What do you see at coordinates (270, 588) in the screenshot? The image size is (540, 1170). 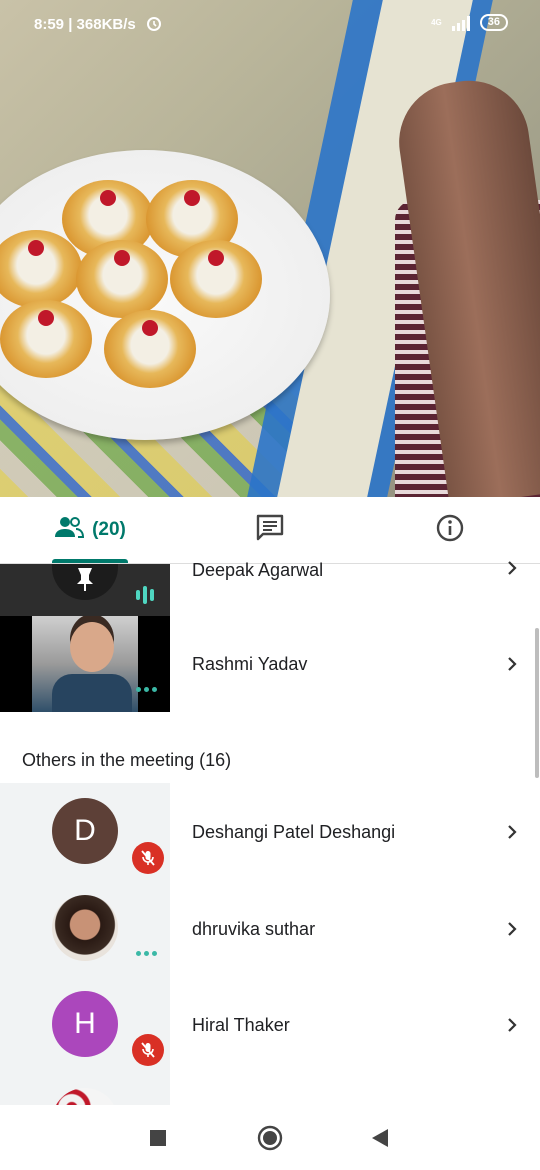 I see `participant-row: Deepak Agarwal` at bounding box center [270, 588].